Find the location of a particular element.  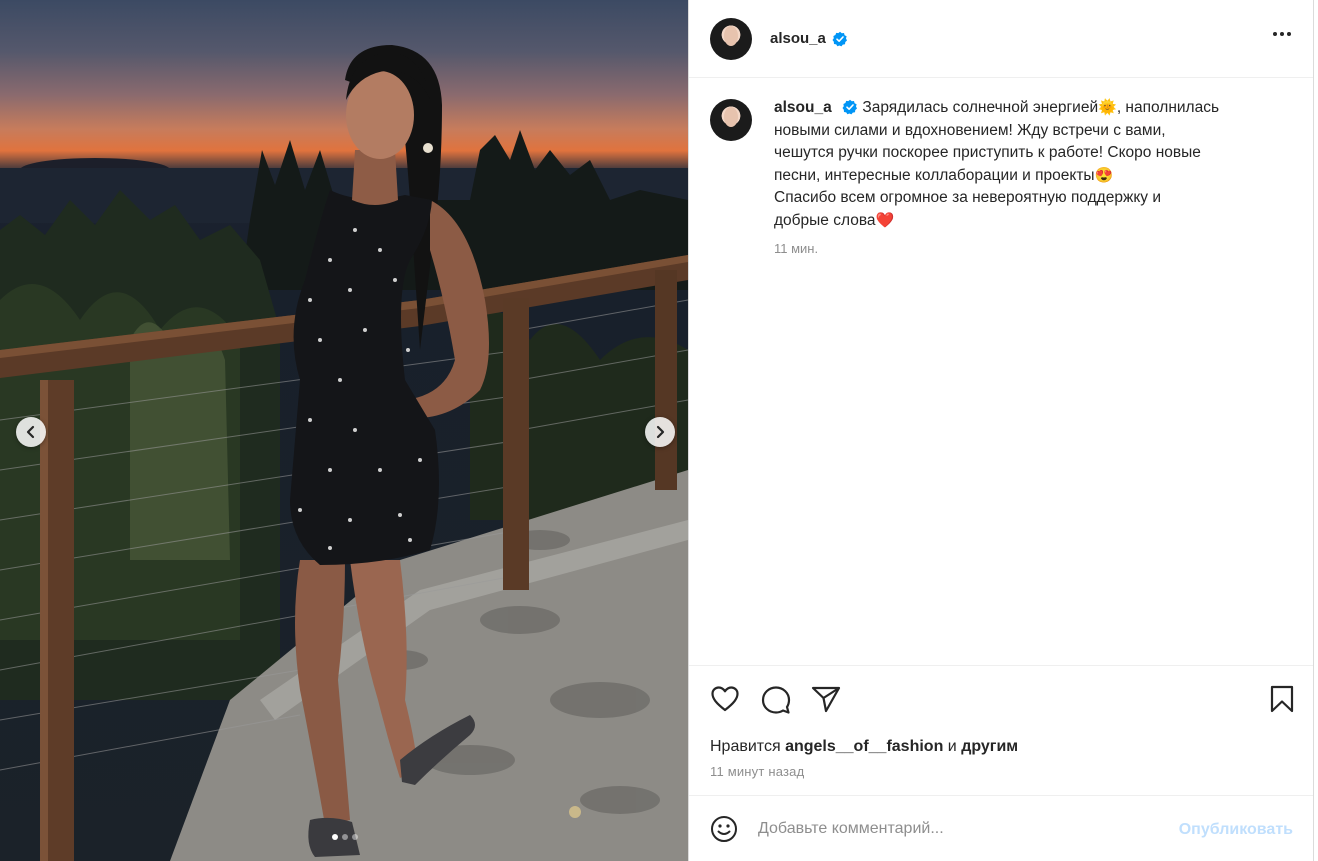

author-avatar is located at coordinates (731, 38).